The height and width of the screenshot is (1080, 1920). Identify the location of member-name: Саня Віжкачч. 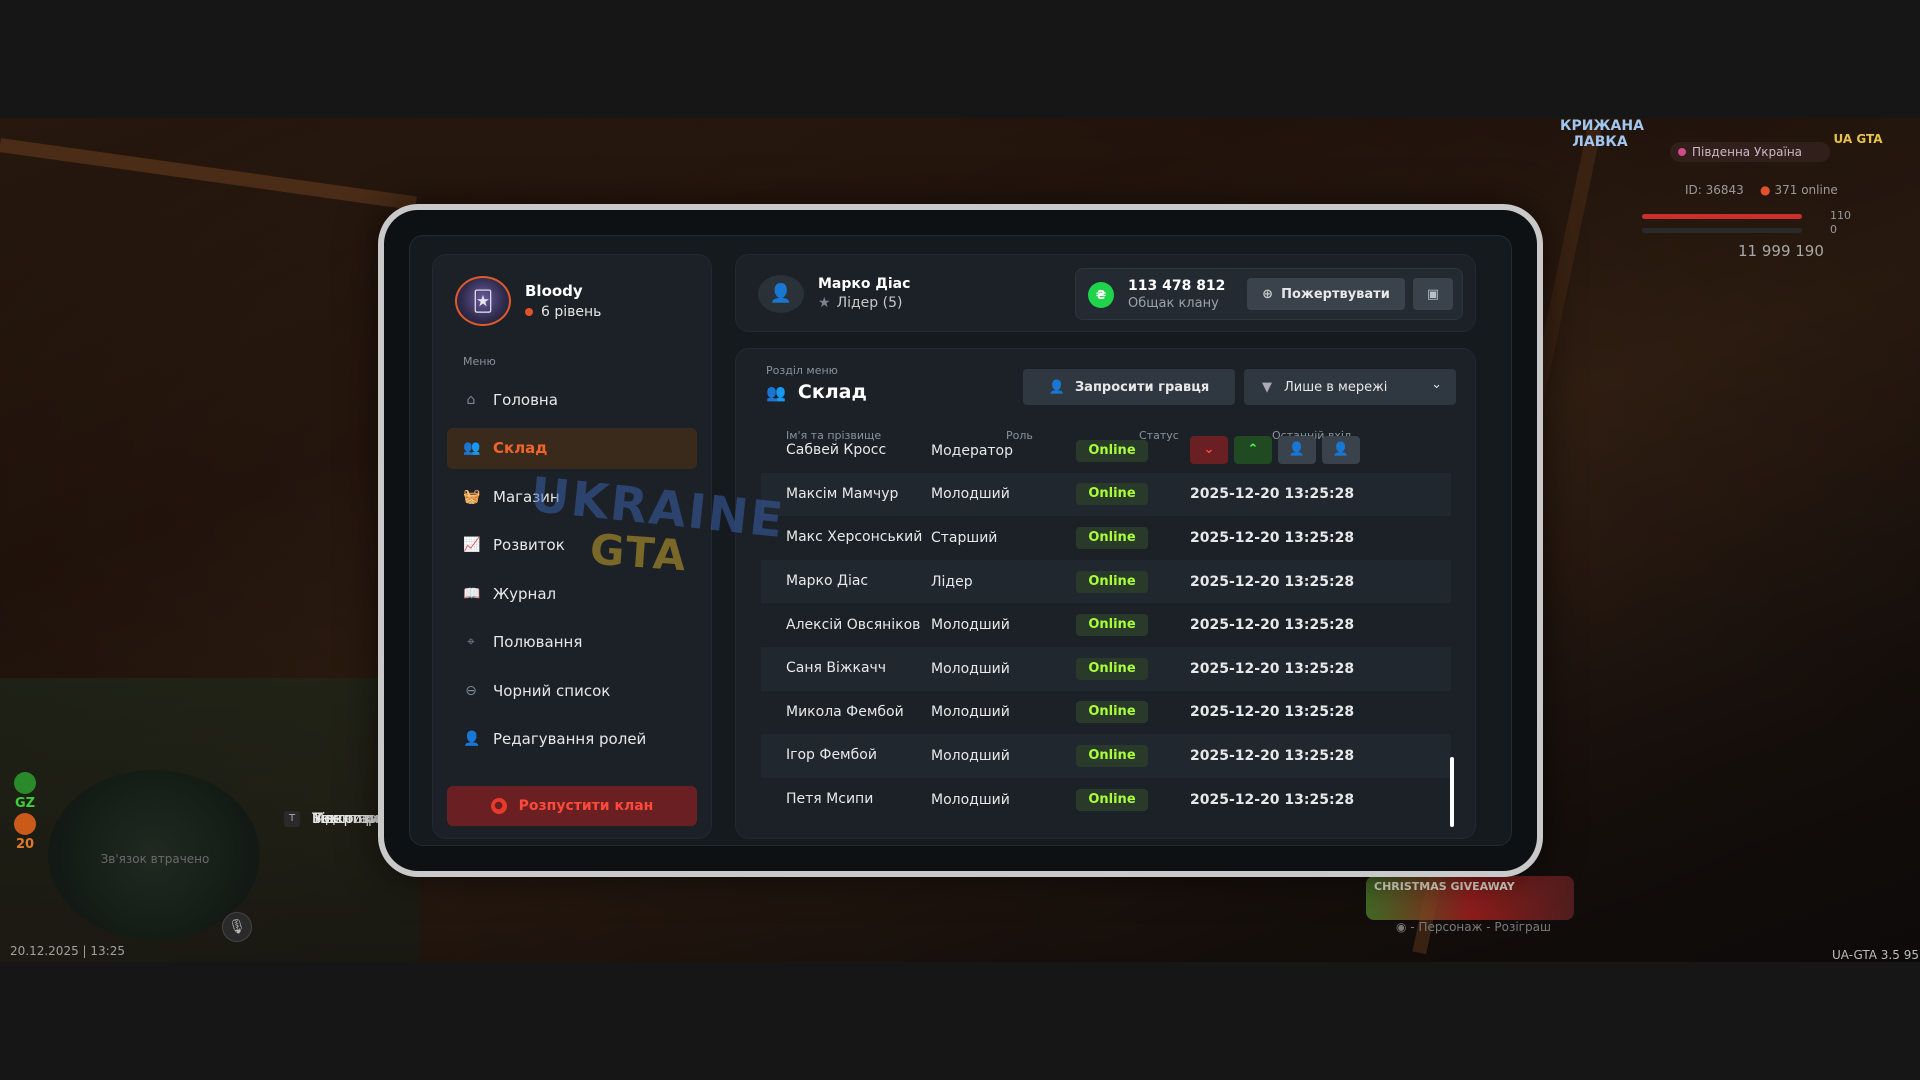
(836, 668).